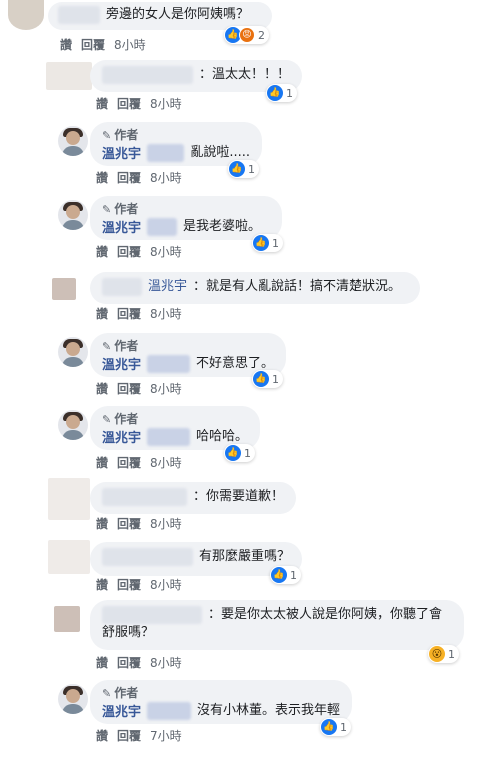 This screenshot has width=493, height=758. I want to click on reaction-summary: 😮 1, so click(443, 654).